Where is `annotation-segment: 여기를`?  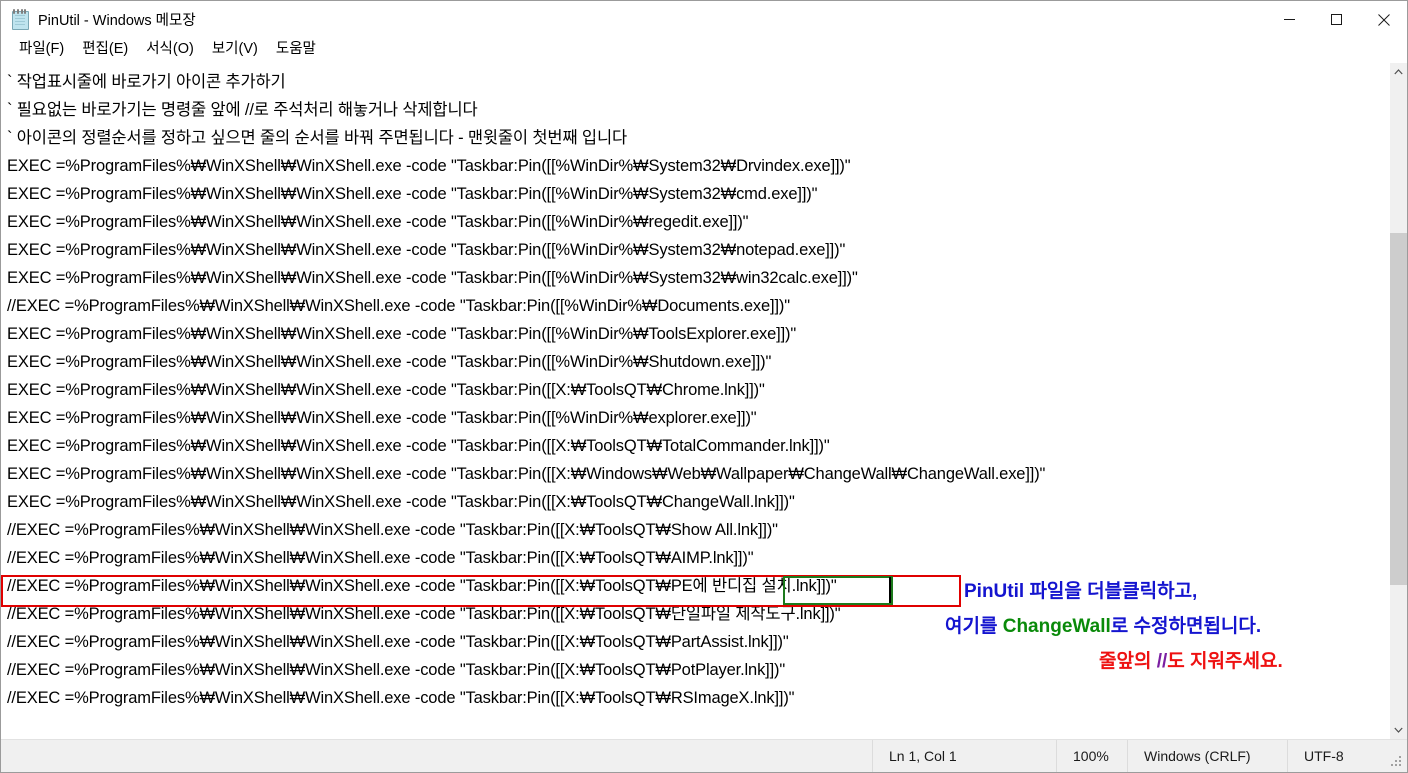
annotation-segment: 여기를 is located at coordinates (974, 626).